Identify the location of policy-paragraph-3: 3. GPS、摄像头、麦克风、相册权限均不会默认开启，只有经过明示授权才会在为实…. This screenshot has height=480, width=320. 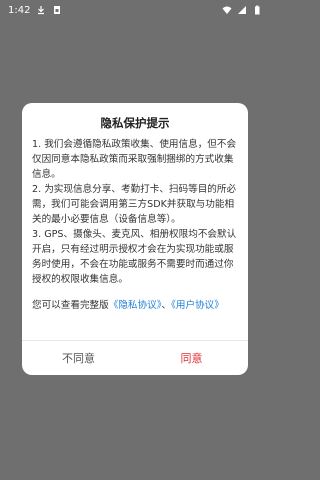
(134, 257).